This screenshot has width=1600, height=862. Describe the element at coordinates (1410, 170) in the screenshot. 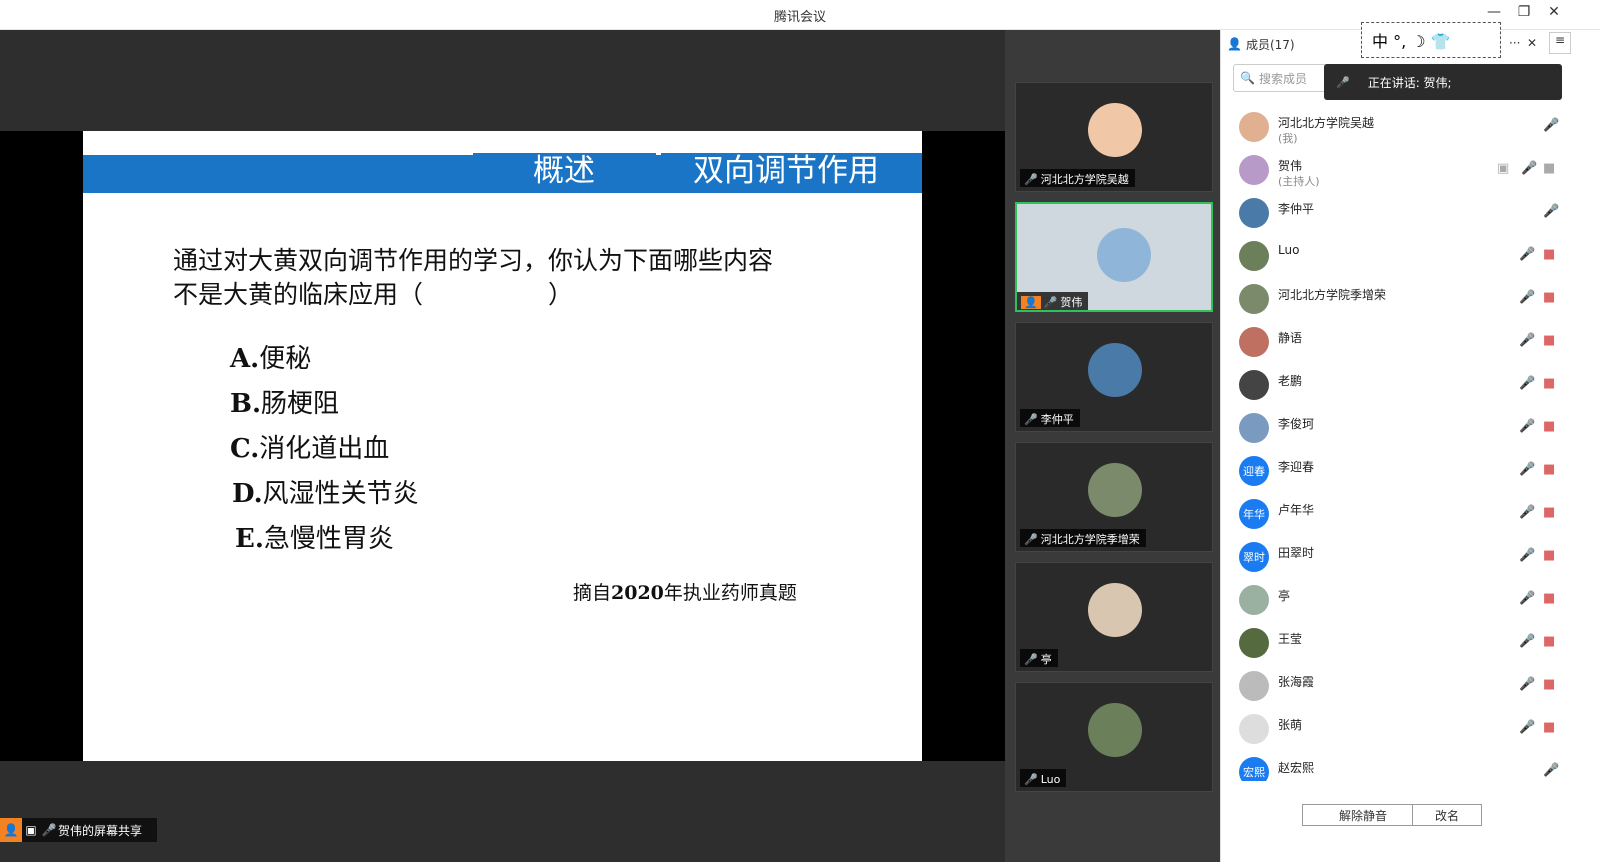

I see `list-item: 贺伟 (主持人) ▣ 🎤 ■` at that location.